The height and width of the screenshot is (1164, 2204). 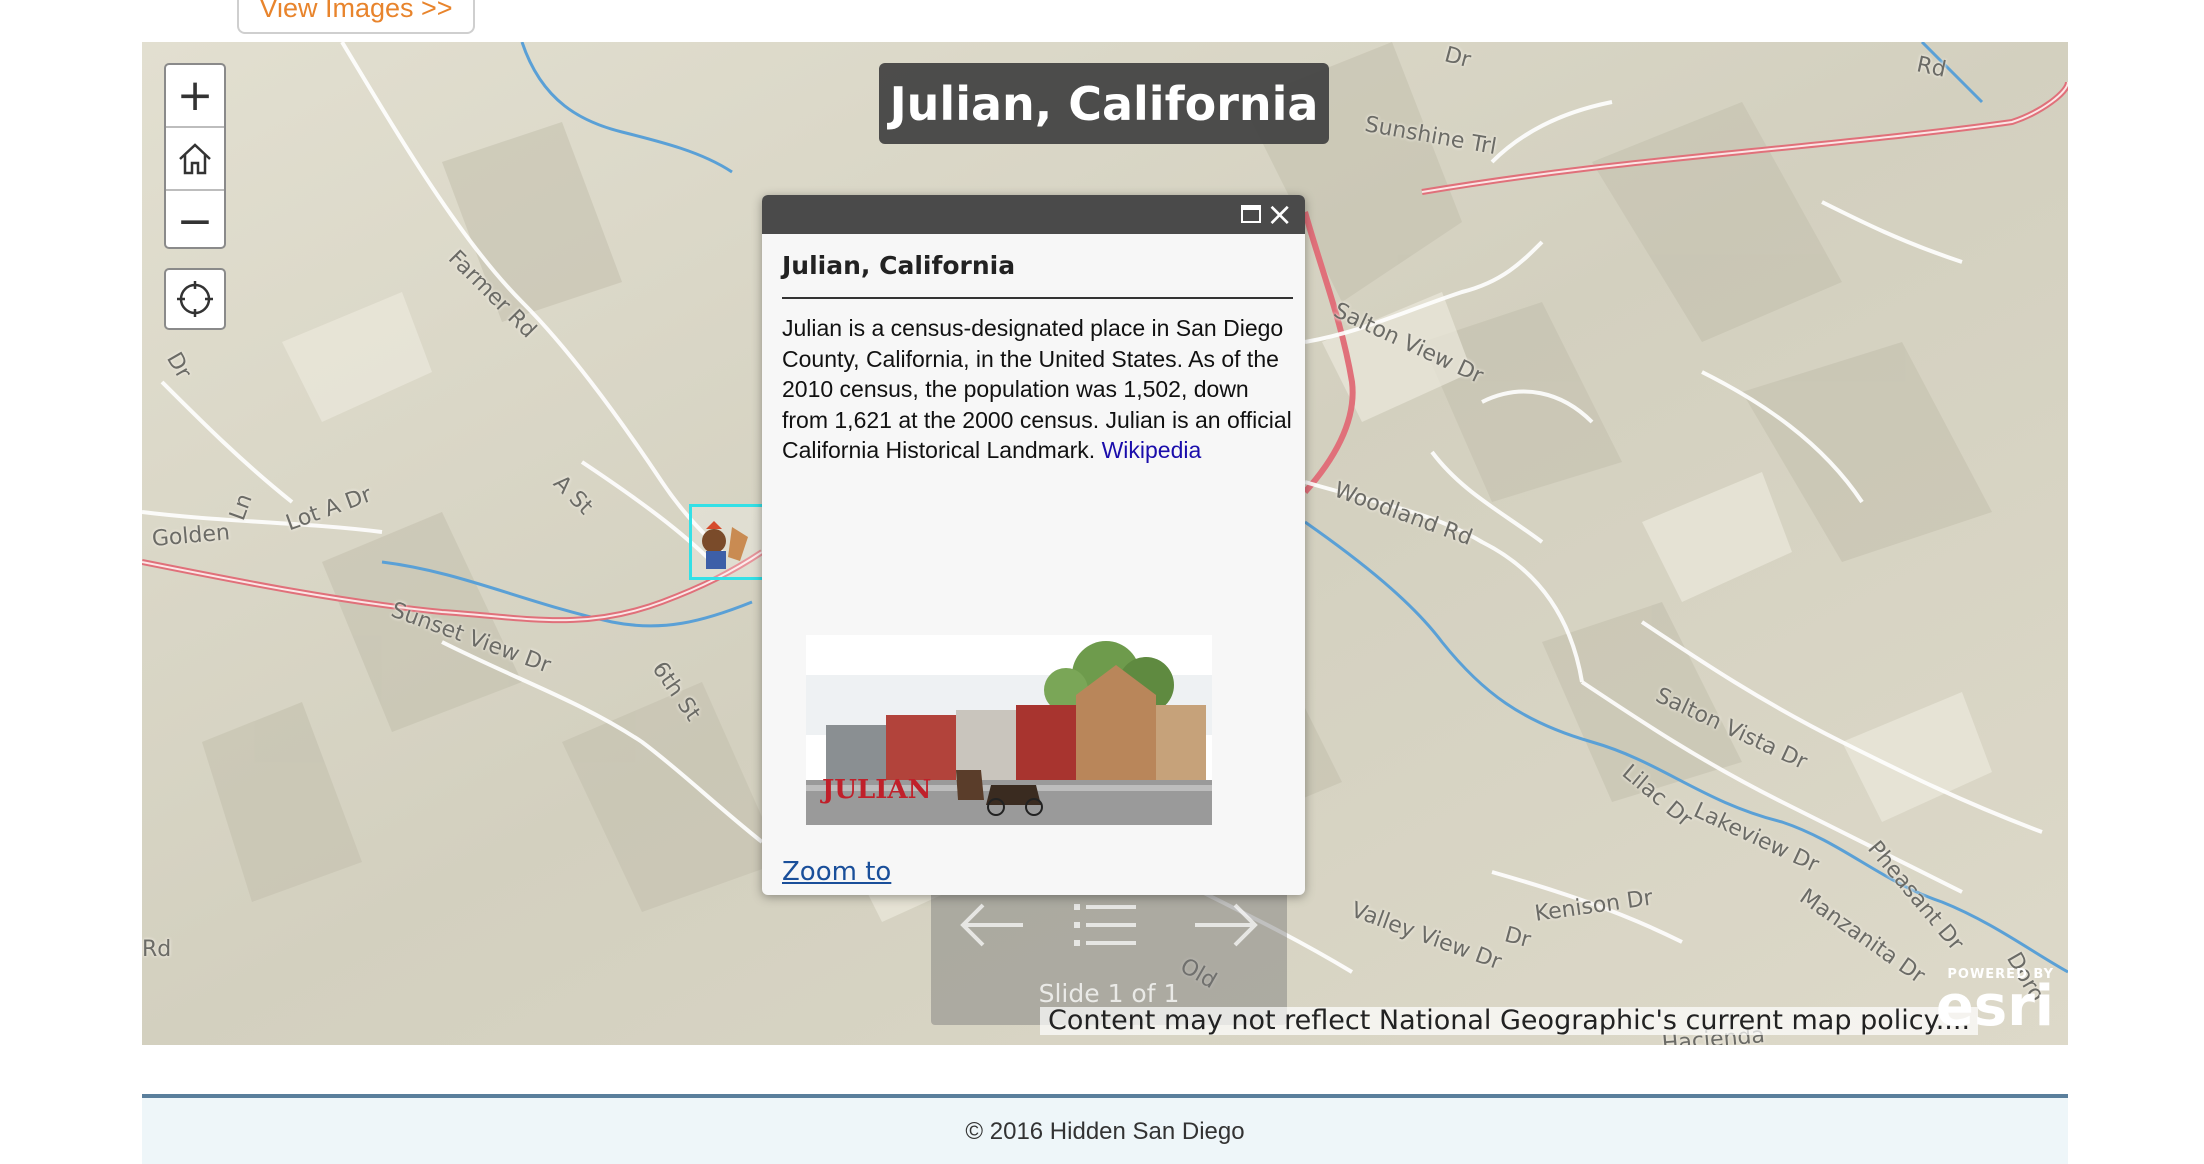 I want to click on maximize-icon, so click(x=1251, y=214).